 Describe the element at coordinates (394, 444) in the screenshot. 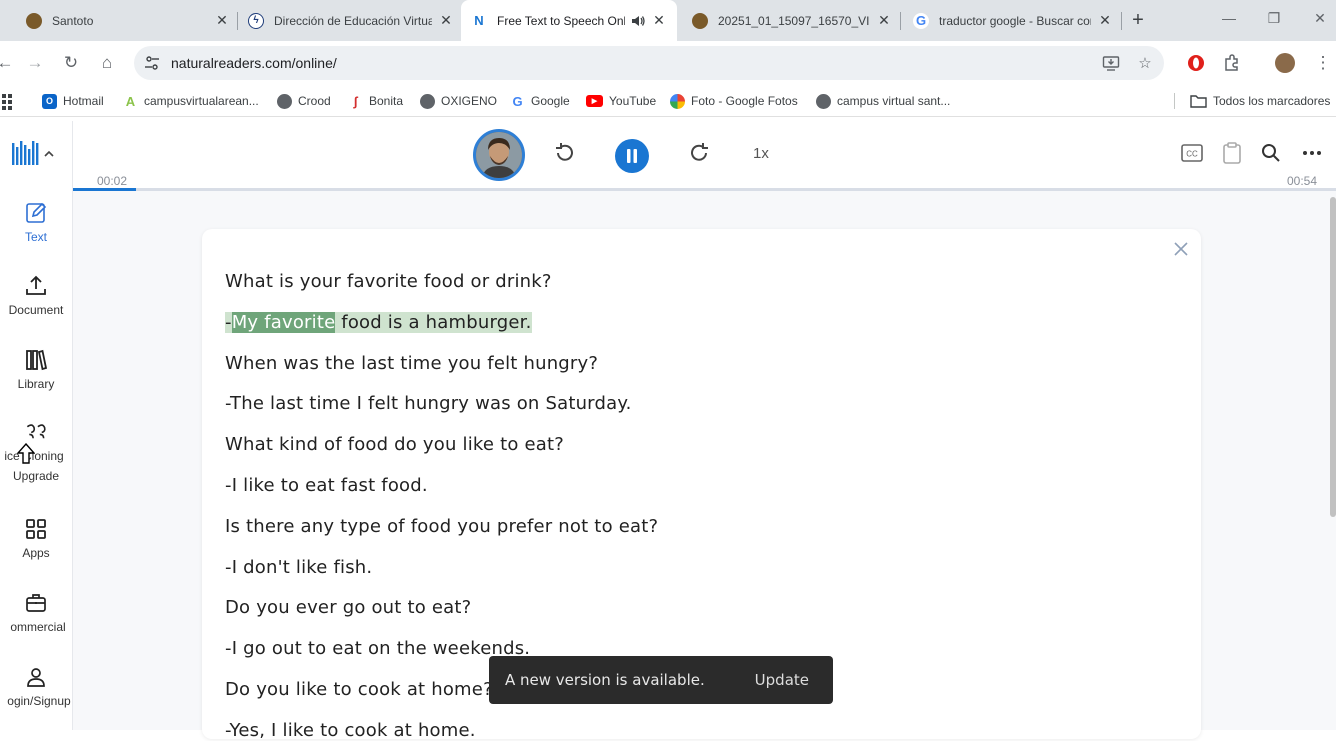

I see `text-line: What kind of food do you like to eat?` at that location.